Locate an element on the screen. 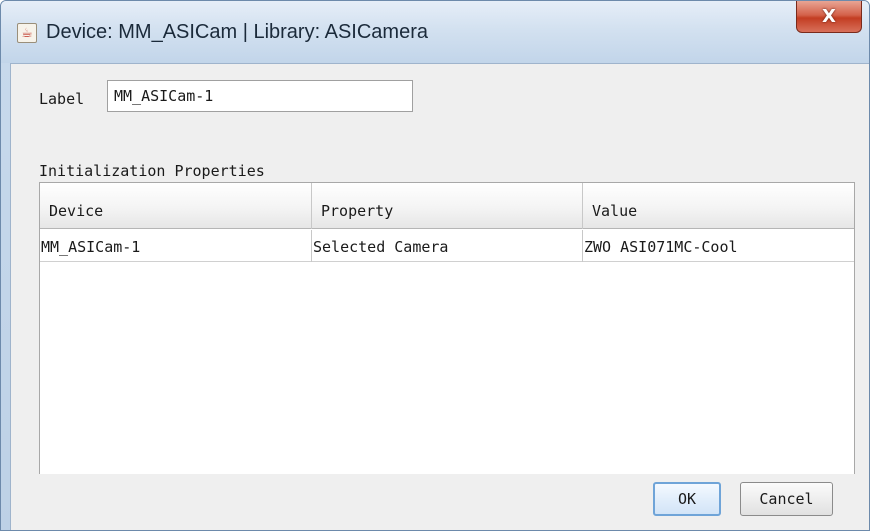 The width and height of the screenshot is (870, 531). cell-device: MM_ASICam-1 is located at coordinates (176, 246).